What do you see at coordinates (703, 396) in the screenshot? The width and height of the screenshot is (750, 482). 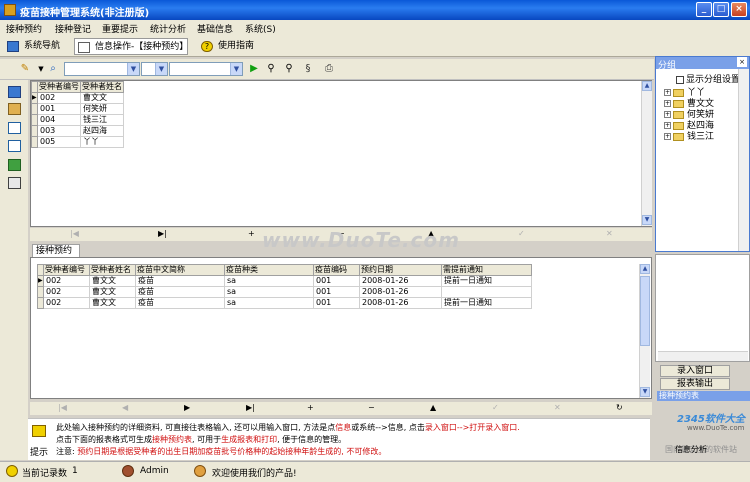 I see `appointment-table-link: 接种预约表` at bounding box center [703, 396].